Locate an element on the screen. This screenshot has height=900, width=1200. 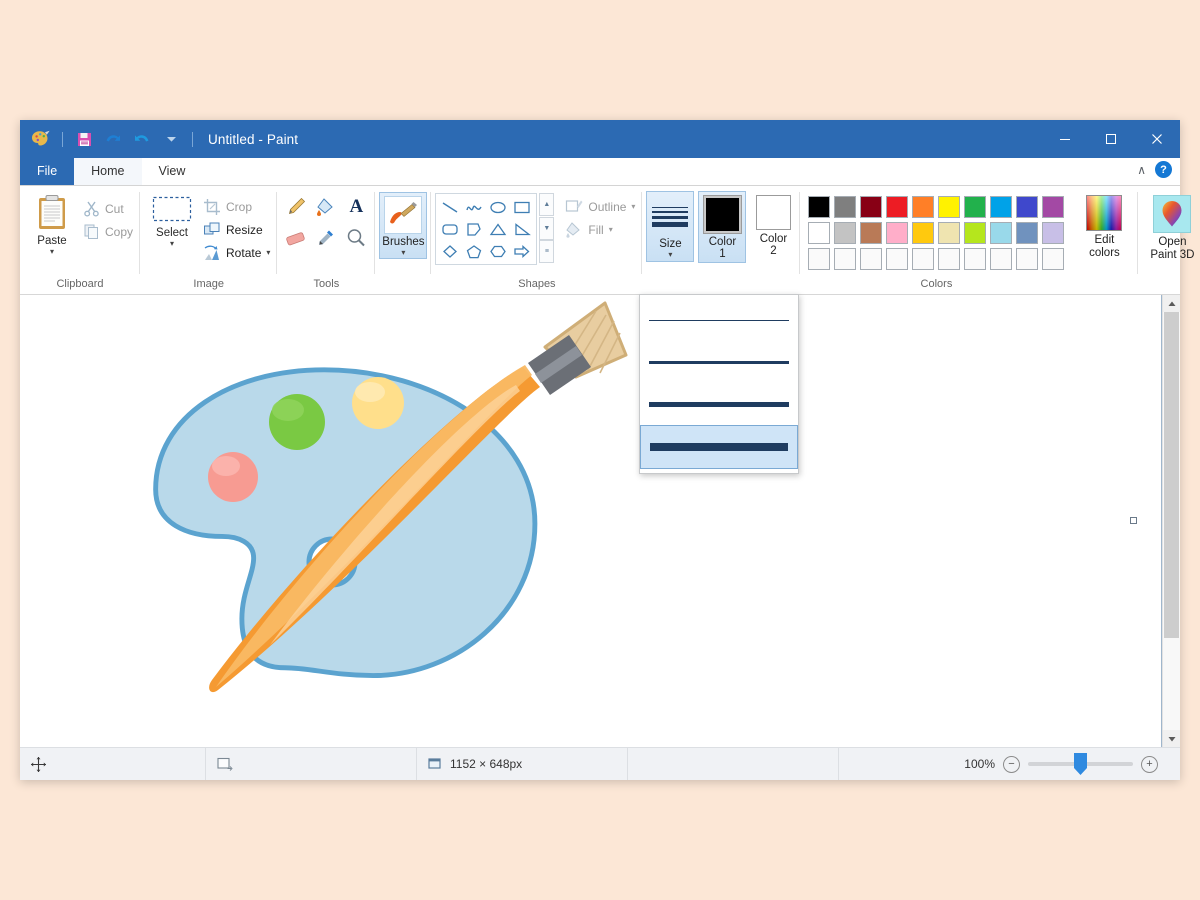
shape-right-arrow is located at coordinates (522, 251).